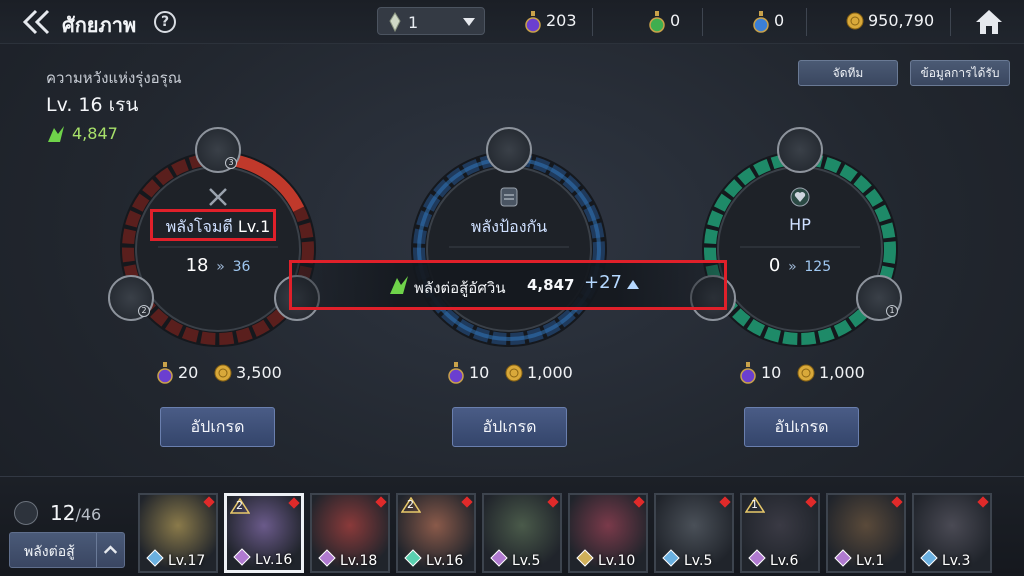  What do you see at coordinates (509, 226) in the screenshot?
I see `defense-title: พลังป้องกัน` at bounding box center [509, 226].